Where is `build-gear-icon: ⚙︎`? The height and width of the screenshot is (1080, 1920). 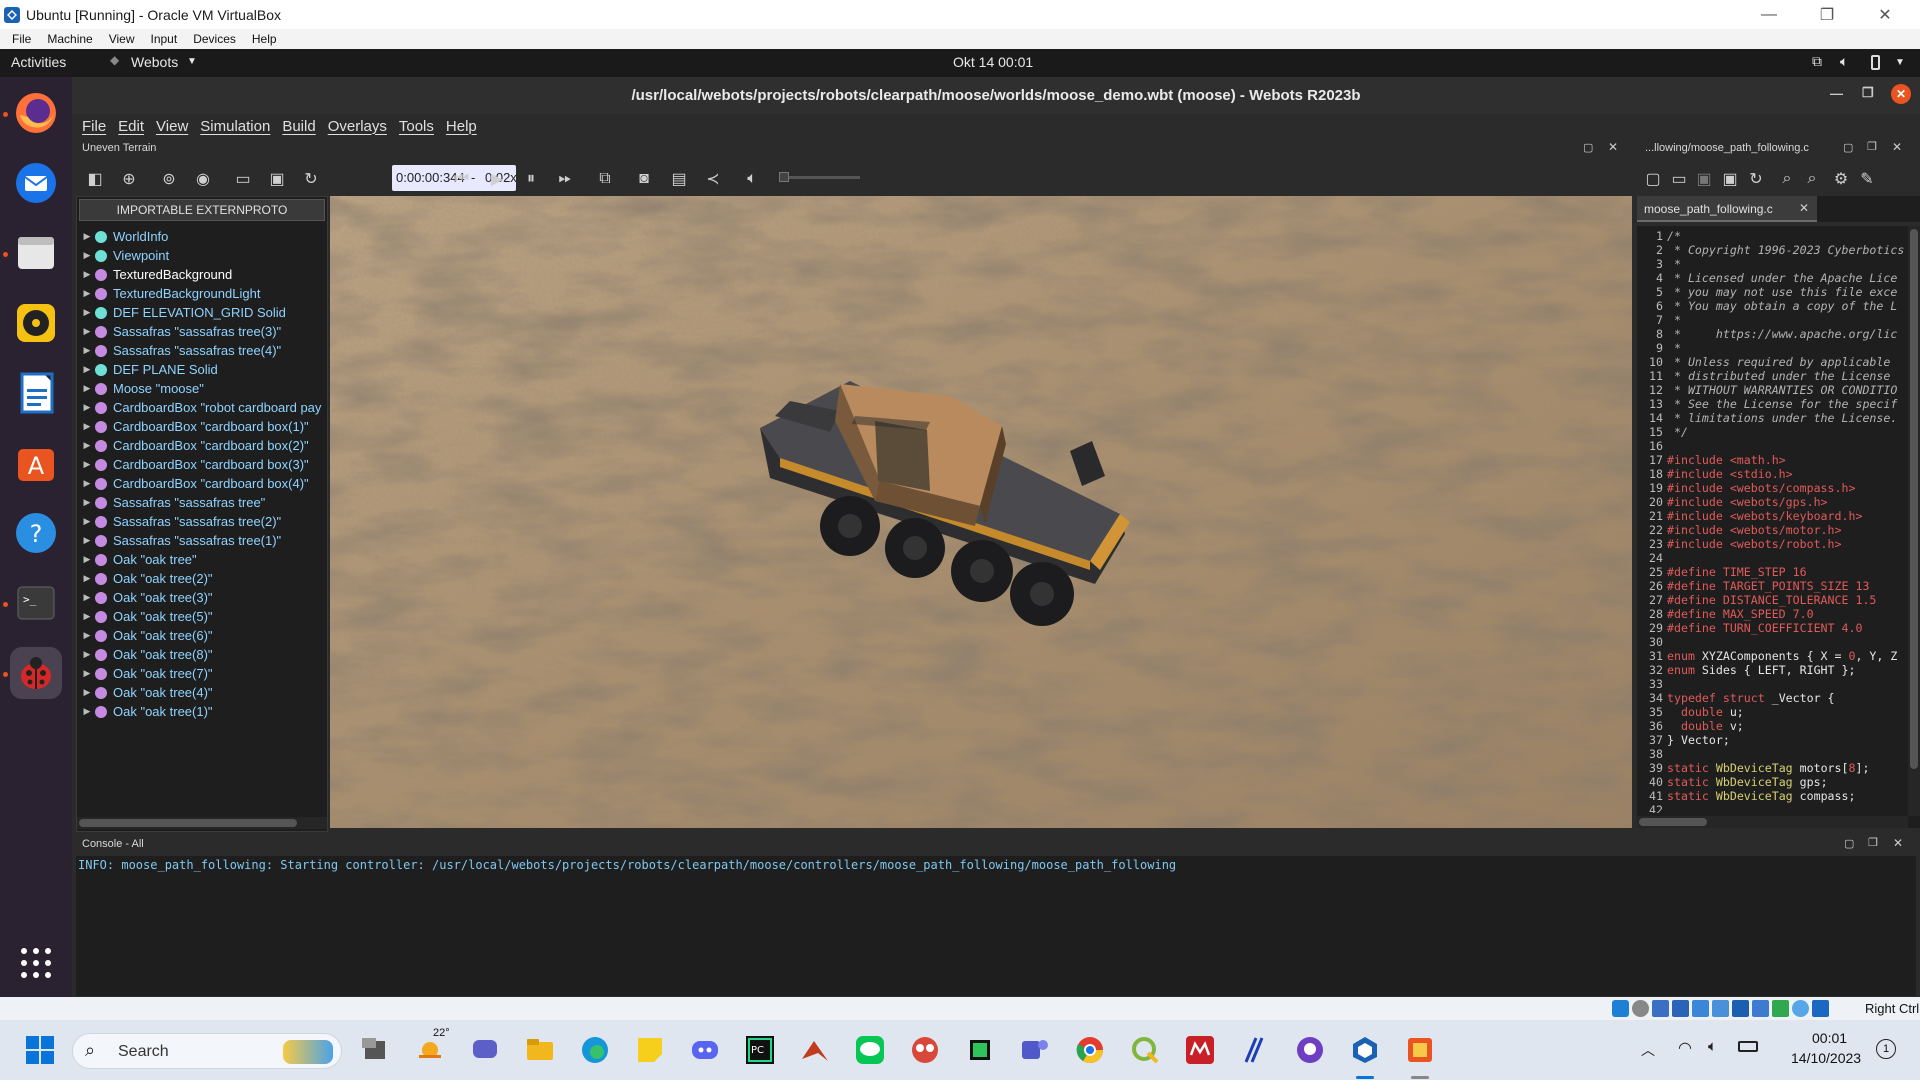
build-gear-icon: ⚙︎ is located at coordinates (1841, 179).